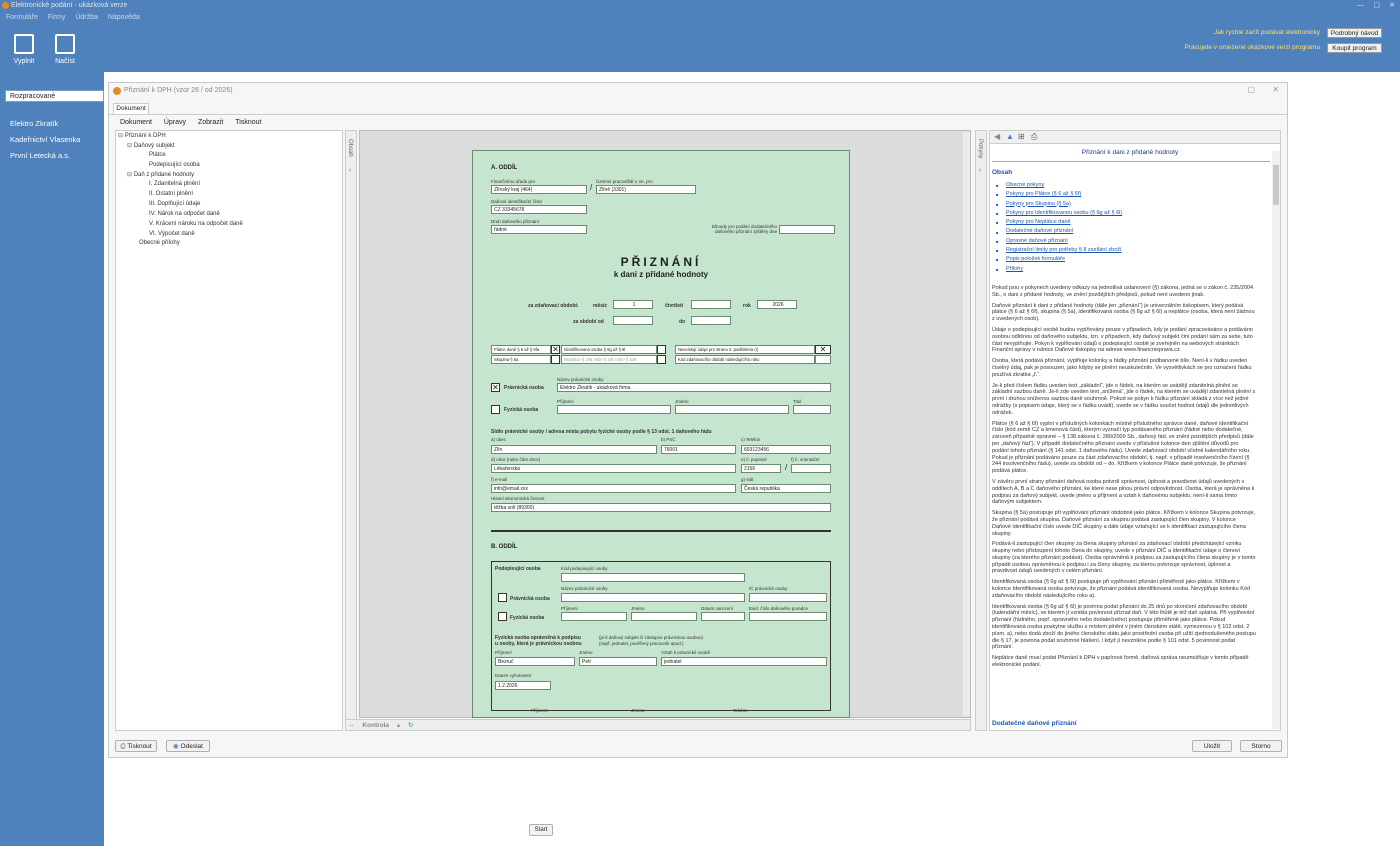 The image size is (1400, 846). Describe the element at coordinates (22, 17) in the screenshot. I see `menu-formulare: Formuláře` at that location.